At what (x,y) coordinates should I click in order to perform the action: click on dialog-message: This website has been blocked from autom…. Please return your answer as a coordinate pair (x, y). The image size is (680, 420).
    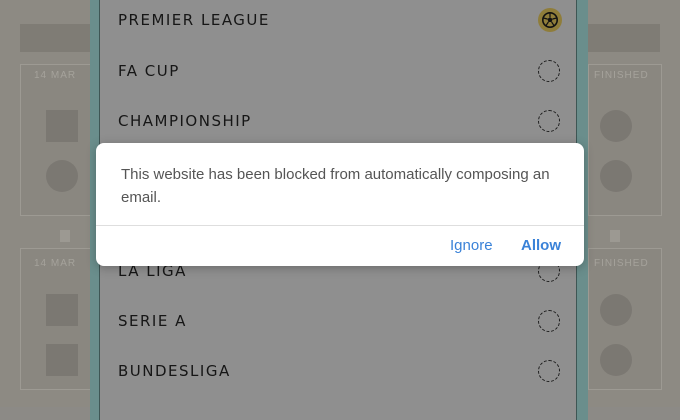
    Looking at the image, I should click on (335, 186).